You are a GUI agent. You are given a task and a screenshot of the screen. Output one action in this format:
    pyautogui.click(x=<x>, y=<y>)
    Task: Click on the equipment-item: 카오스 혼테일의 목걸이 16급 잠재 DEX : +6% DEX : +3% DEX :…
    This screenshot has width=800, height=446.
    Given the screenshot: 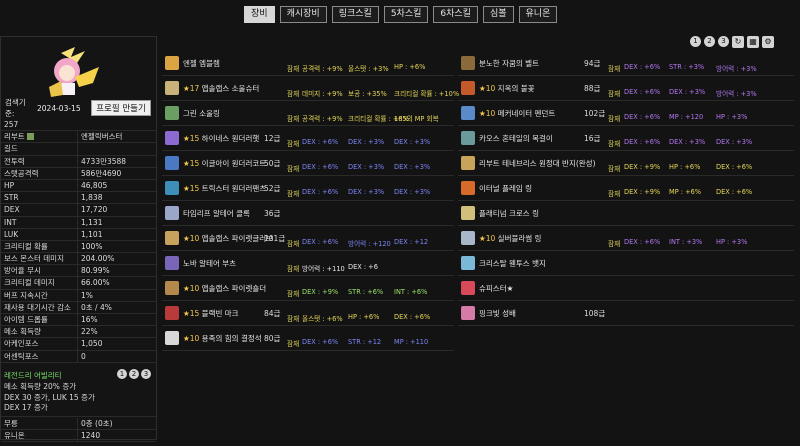 What is the action you would take?
    pyautogui.click(x=626, y=138)
    